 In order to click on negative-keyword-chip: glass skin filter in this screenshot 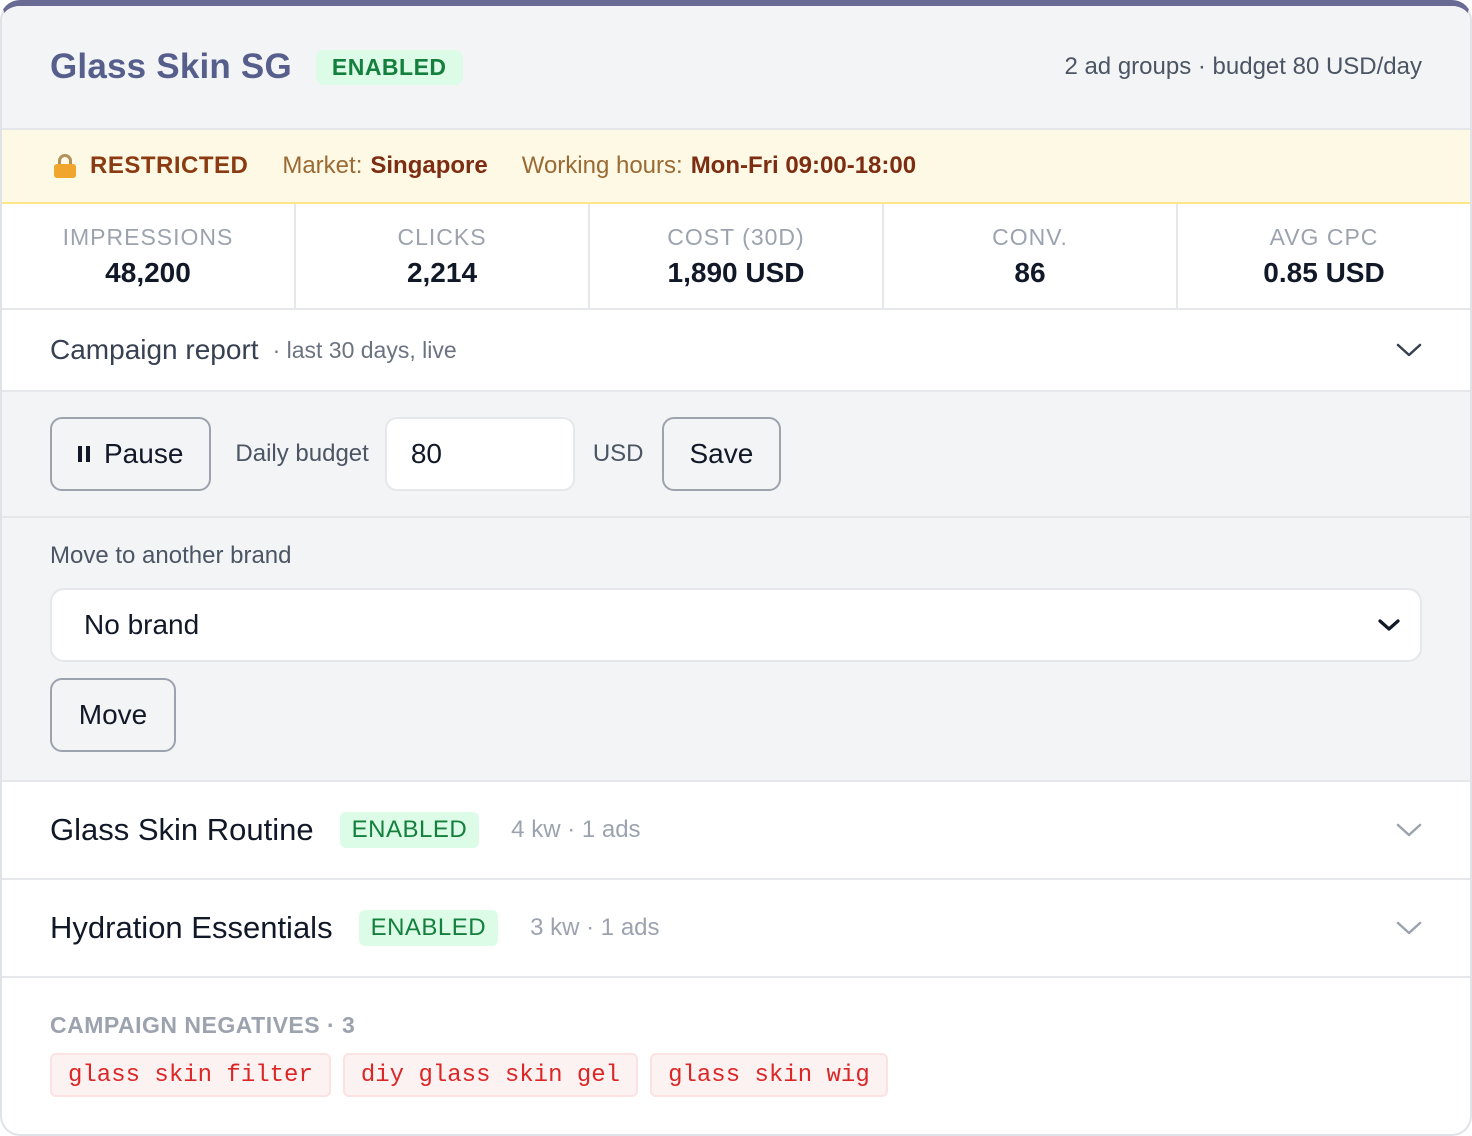, I will do `click(190, 1075)`.